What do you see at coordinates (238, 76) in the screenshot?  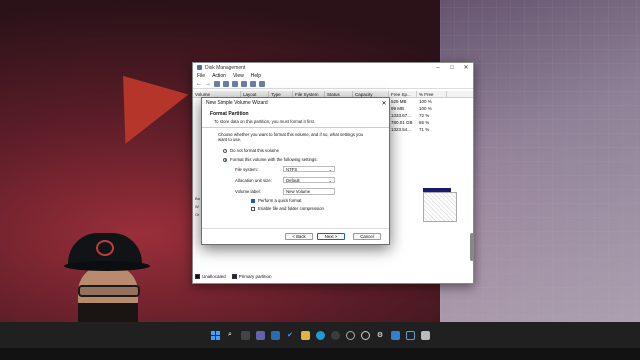 I see `menu-view: View` at bounding box center [238, 76].